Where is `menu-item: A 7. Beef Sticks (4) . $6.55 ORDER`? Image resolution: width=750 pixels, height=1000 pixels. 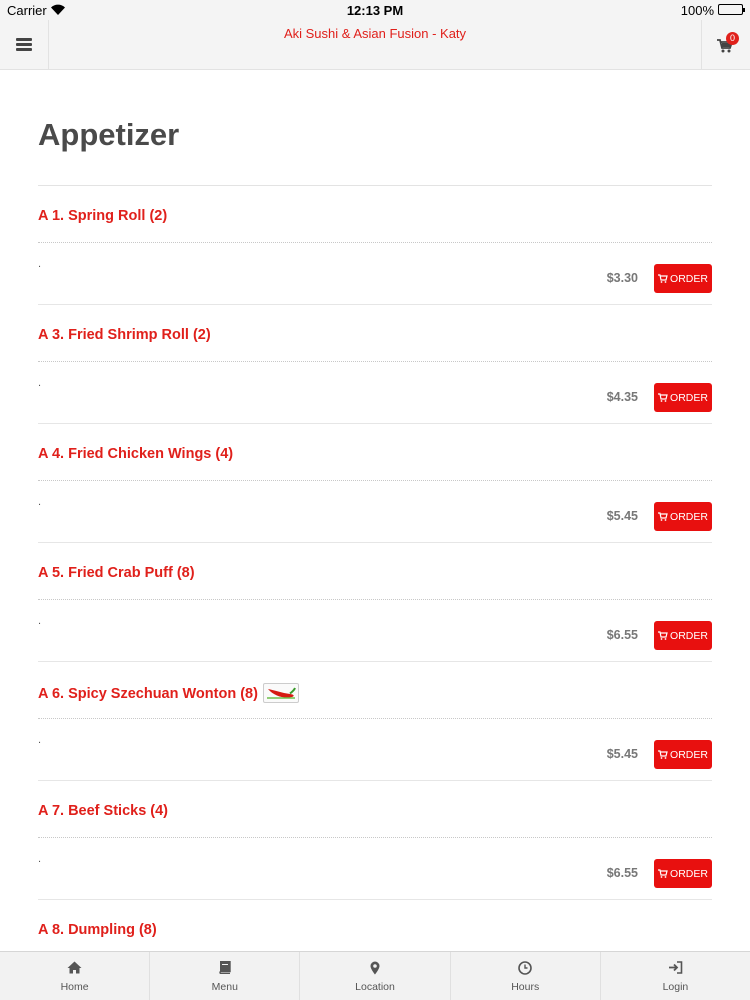 menu-item: A 7. Beef Sticks (4) . $6.55 ORDER is located at coordinates (375, 840).